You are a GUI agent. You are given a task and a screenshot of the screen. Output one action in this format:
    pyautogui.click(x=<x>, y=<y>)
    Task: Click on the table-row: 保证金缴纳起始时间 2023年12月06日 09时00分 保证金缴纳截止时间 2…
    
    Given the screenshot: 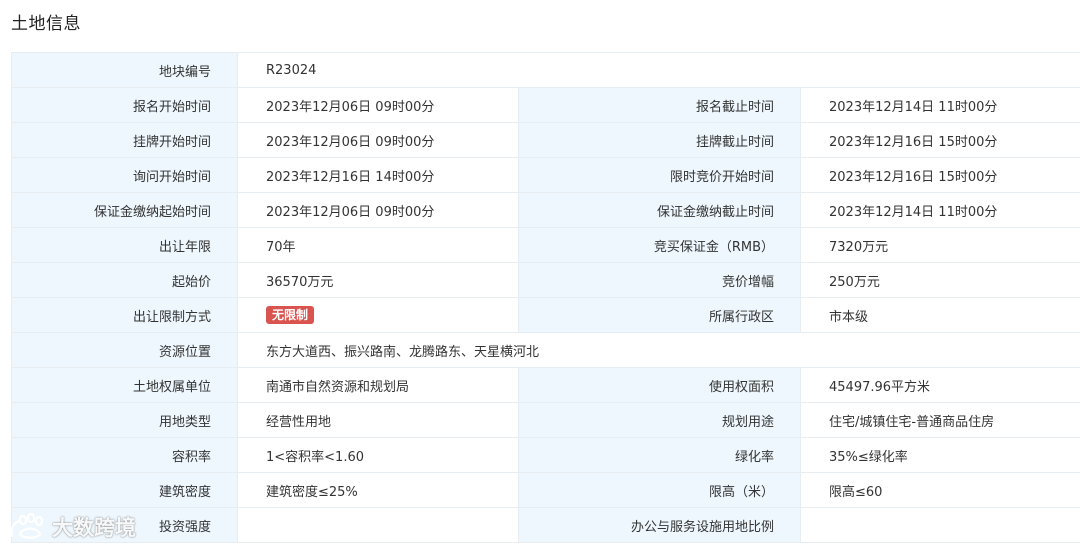 What is the action you would take?
    pyautogui.click(x=545, y=210)
    